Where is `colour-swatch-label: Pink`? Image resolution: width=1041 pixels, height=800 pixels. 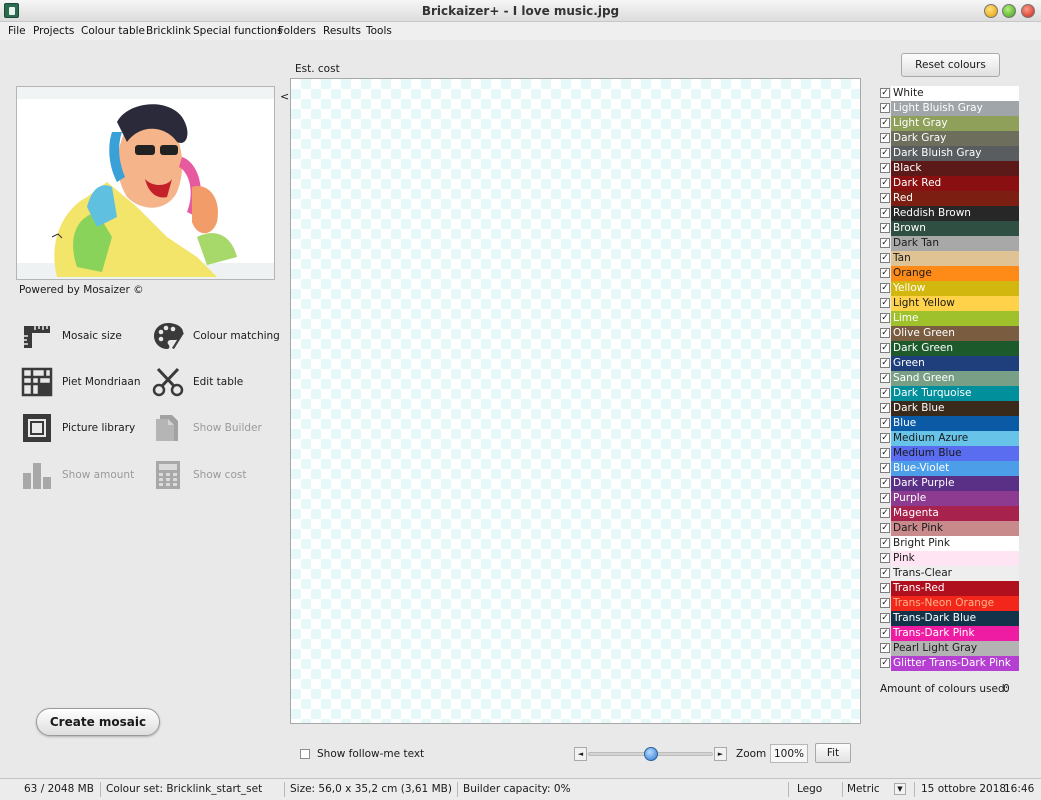 colour-swatch-label: Pink is located at coordinates (955, 558).